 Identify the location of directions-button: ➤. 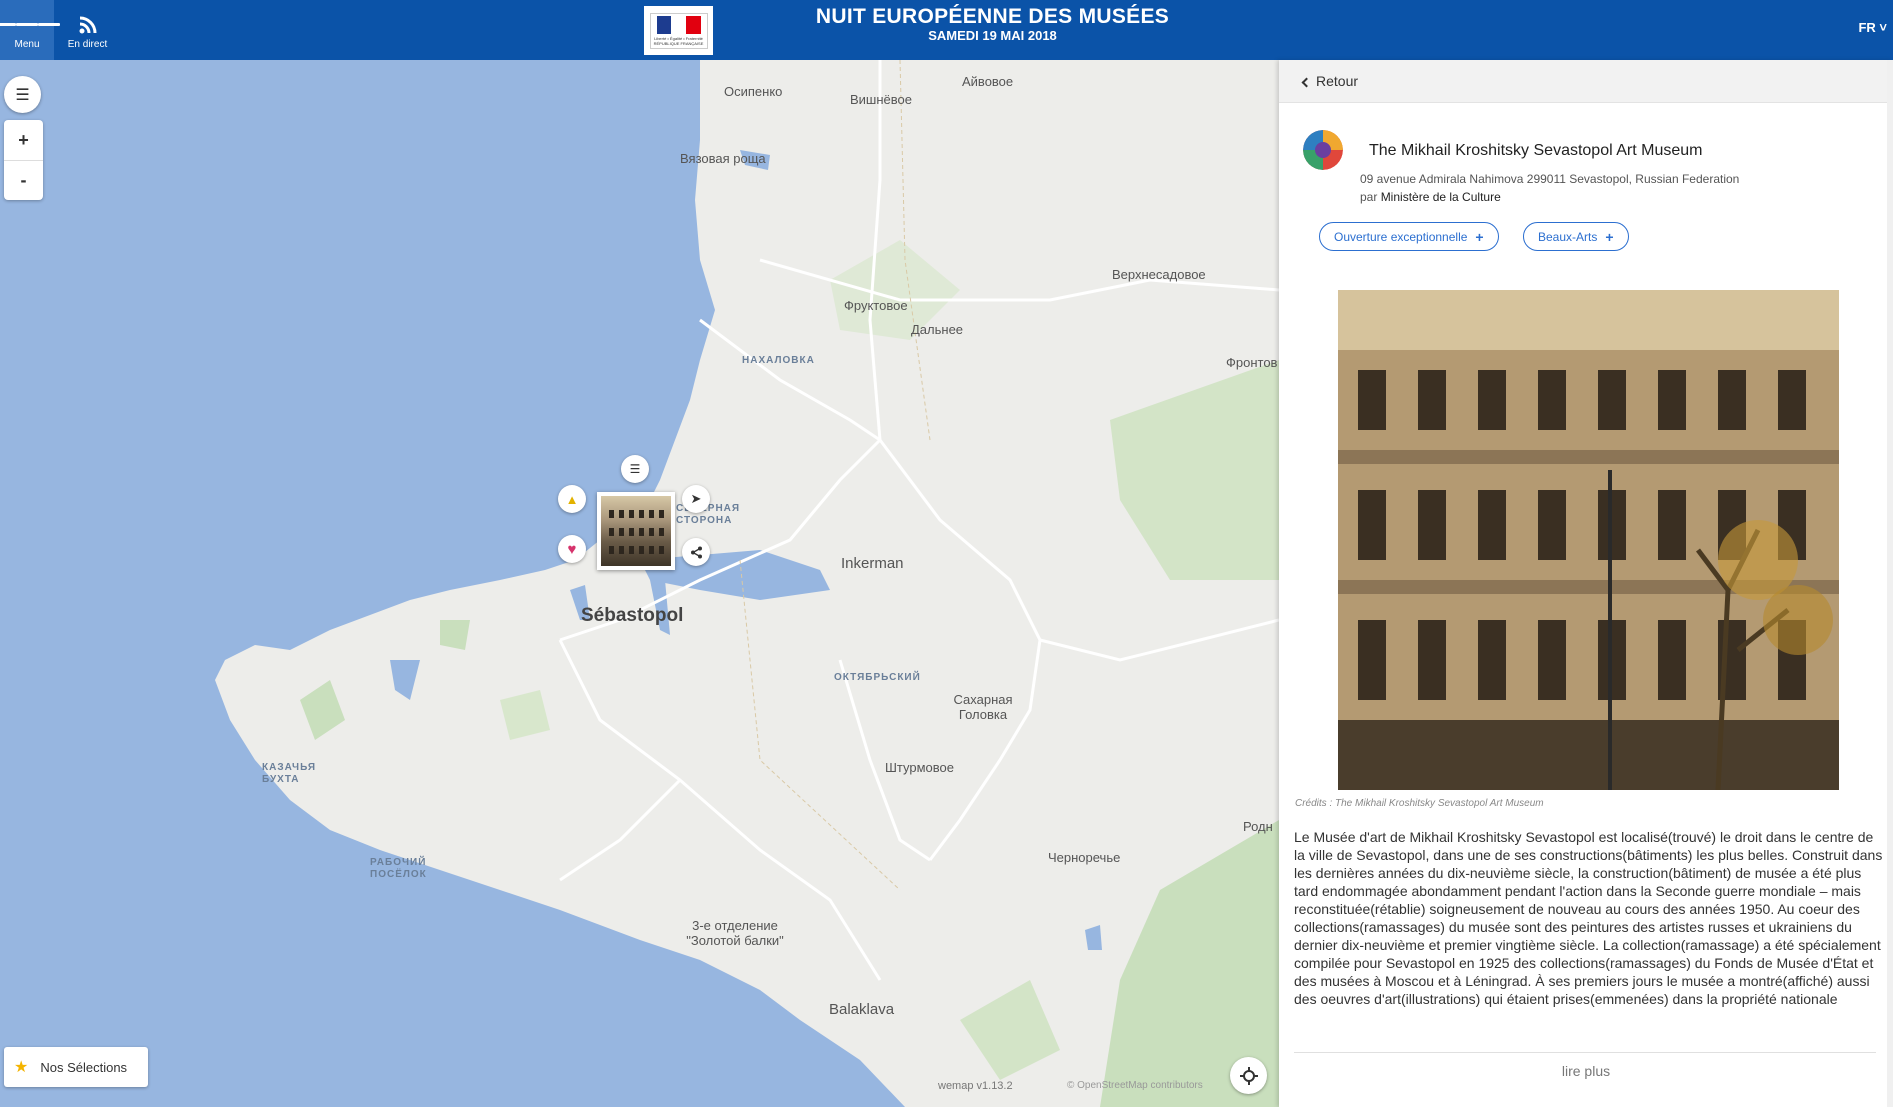
(696, 499).